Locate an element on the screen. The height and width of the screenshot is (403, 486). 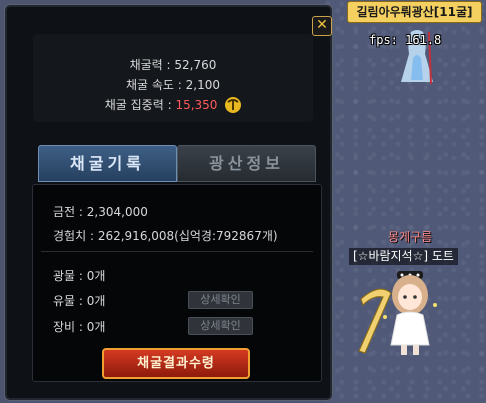
character-guild: [☆바람지석☆] 도트 is located at coordinates (403, 256).